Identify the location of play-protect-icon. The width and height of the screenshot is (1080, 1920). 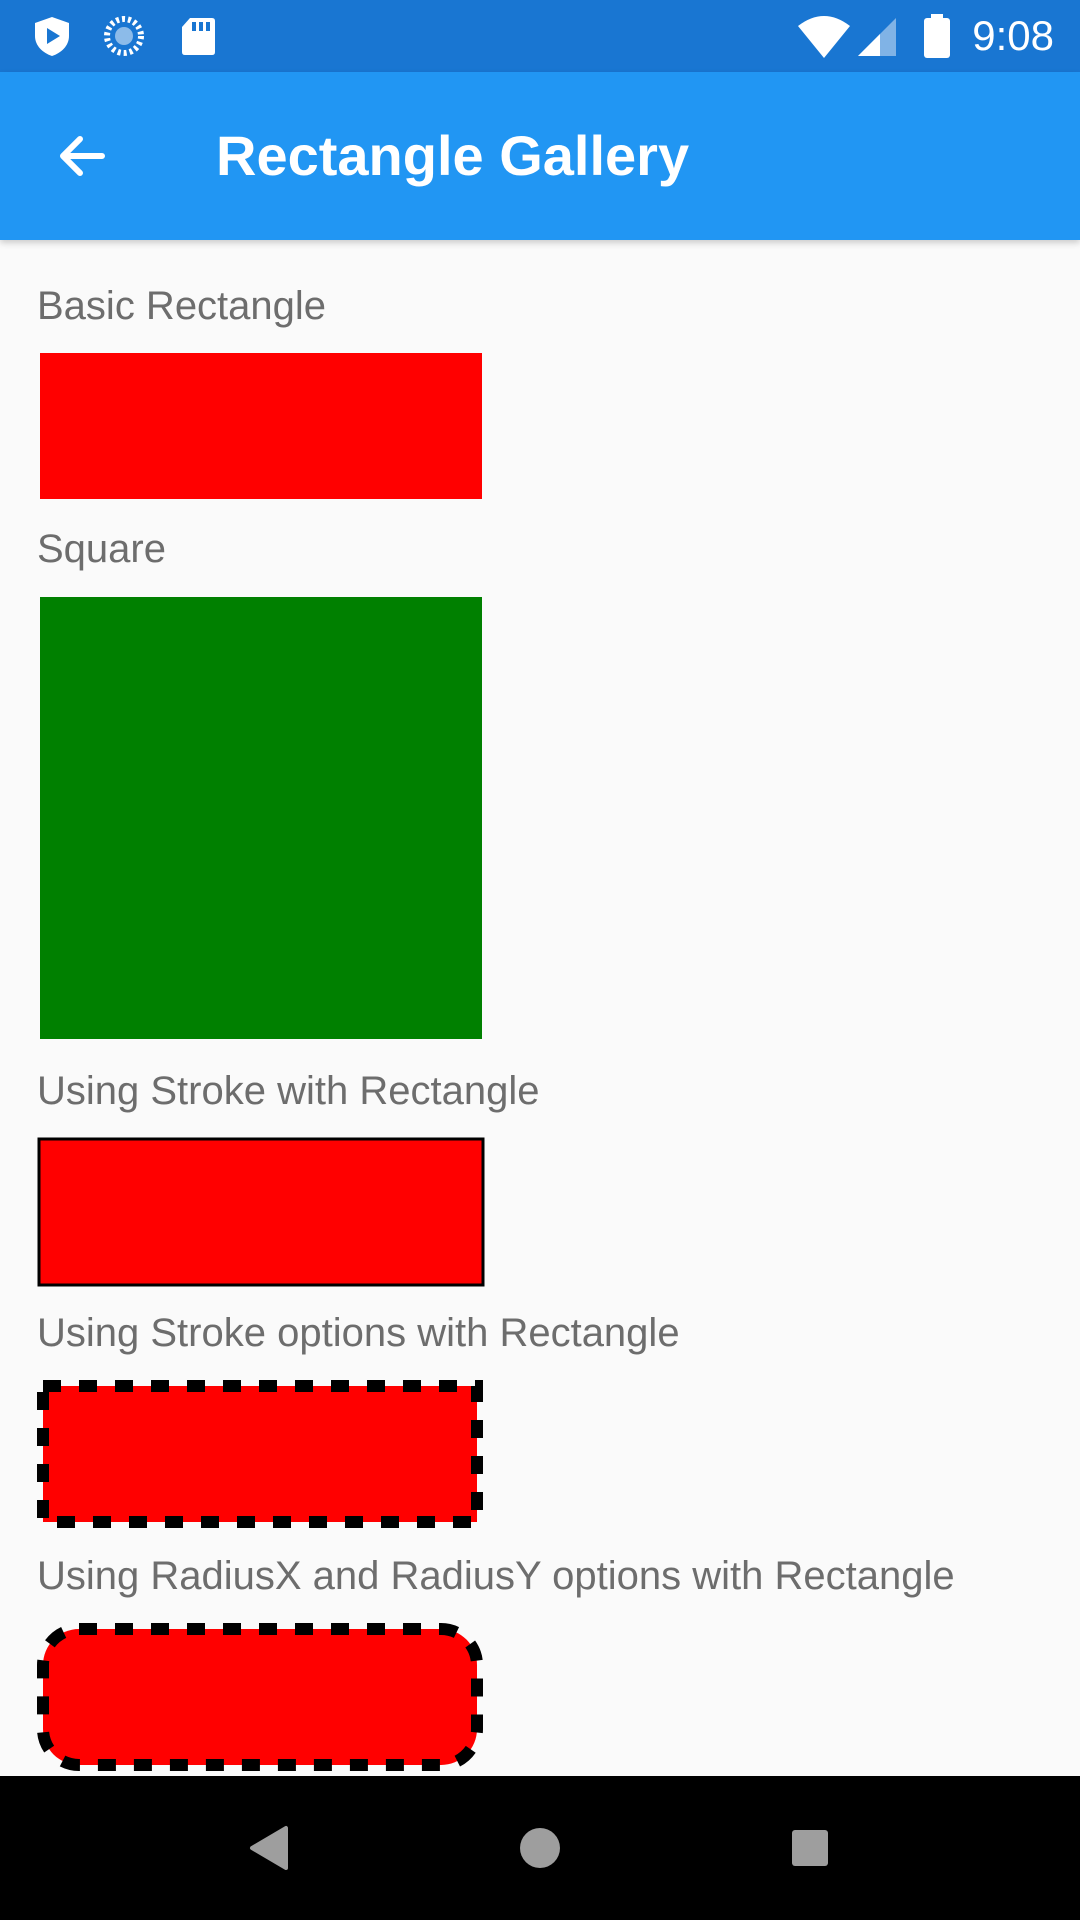
(52, 36).